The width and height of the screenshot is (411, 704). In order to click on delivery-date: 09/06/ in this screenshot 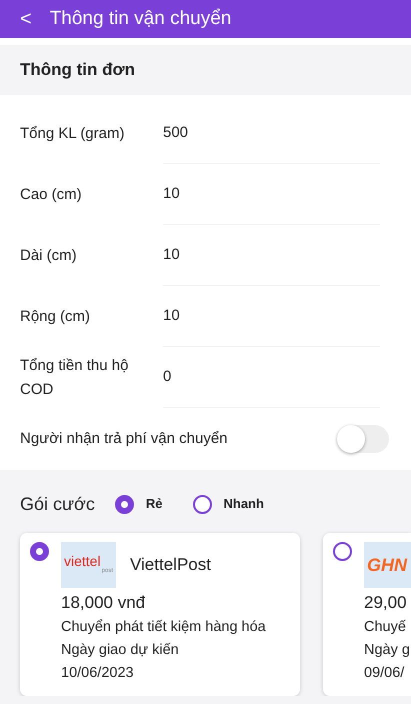, I will do `click(385, 673)`.